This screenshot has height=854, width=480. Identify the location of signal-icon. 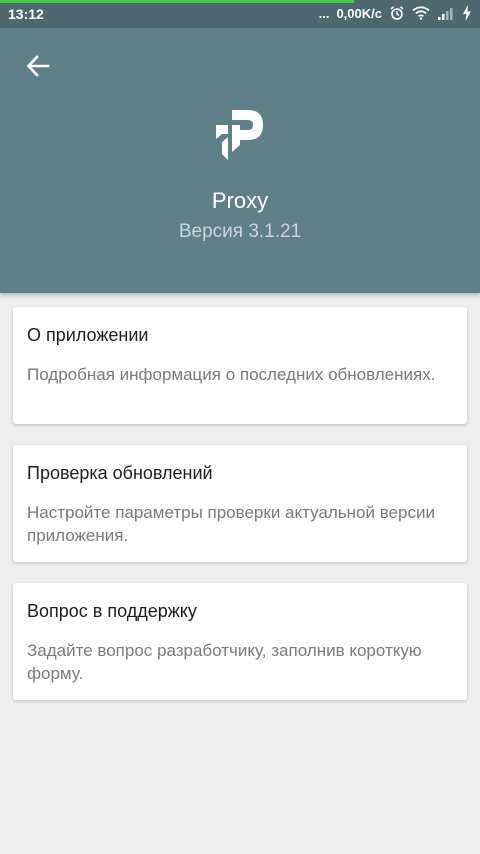
(446, 13).